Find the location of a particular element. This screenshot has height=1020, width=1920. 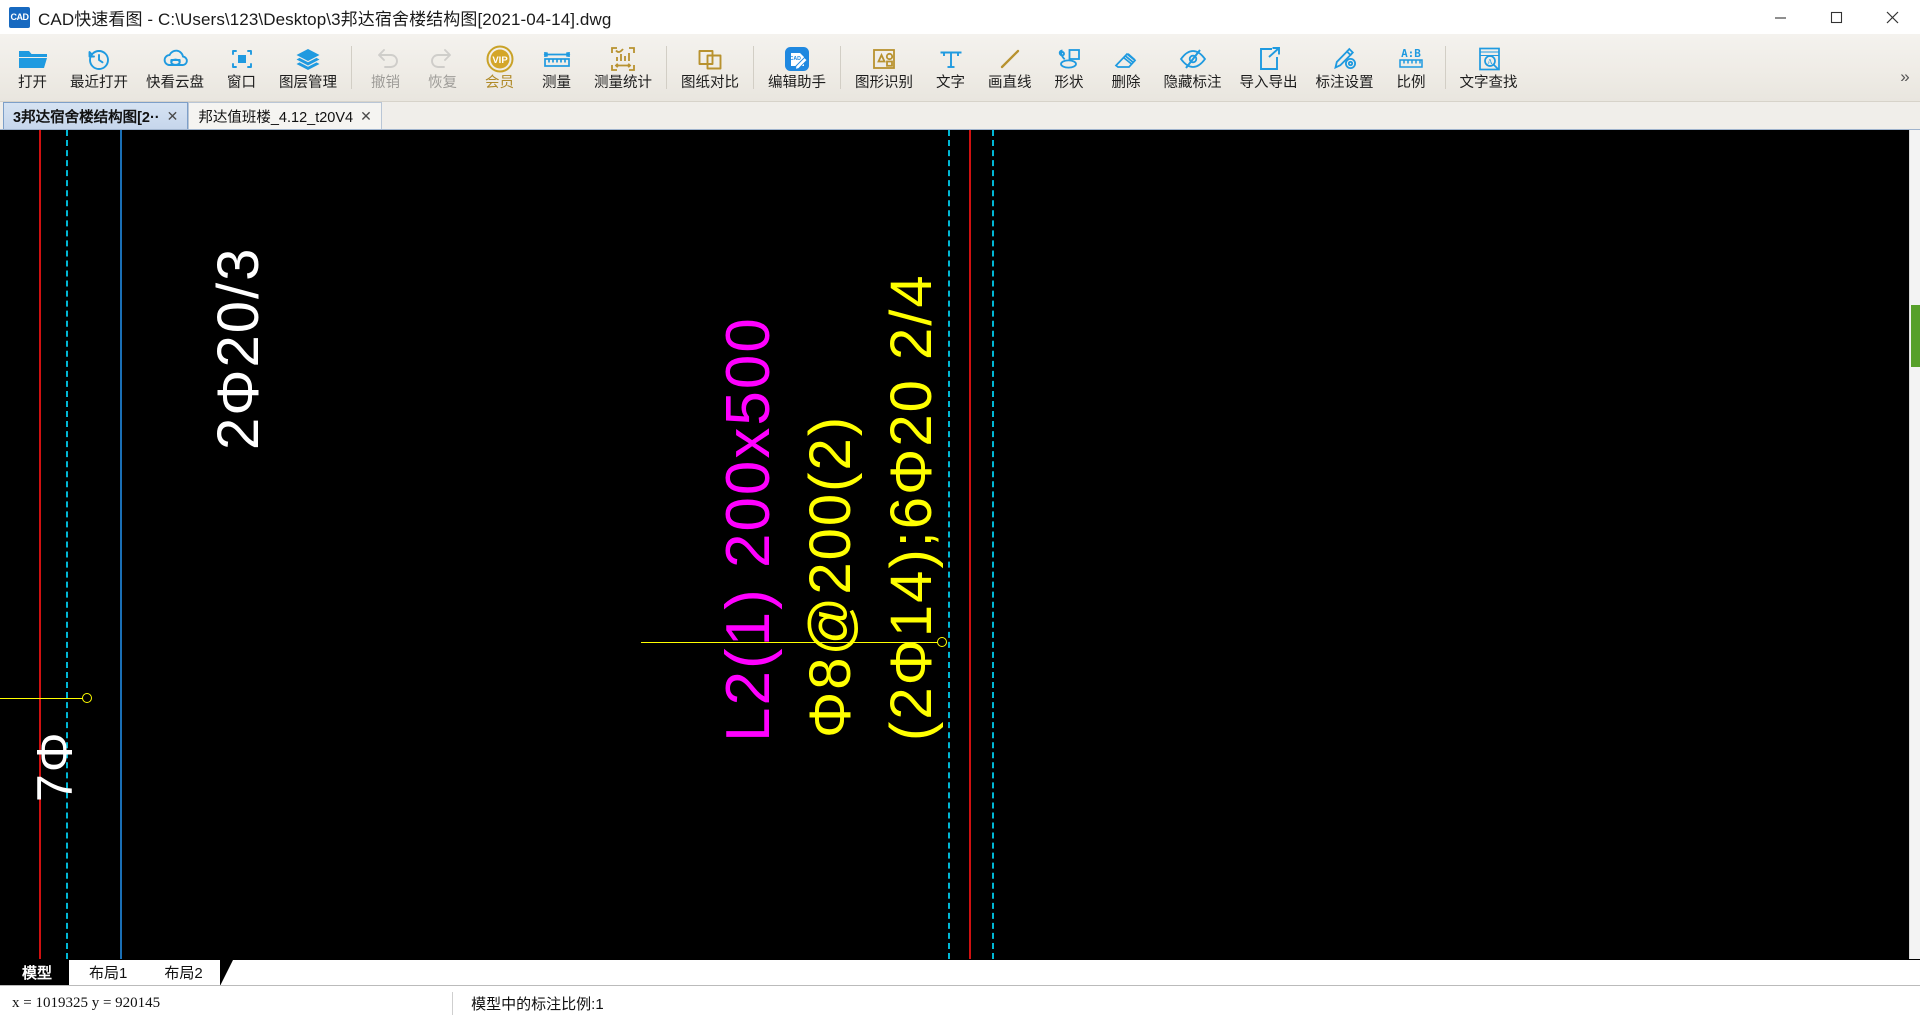

svg-text: A is located at coordinates (1490, 61).